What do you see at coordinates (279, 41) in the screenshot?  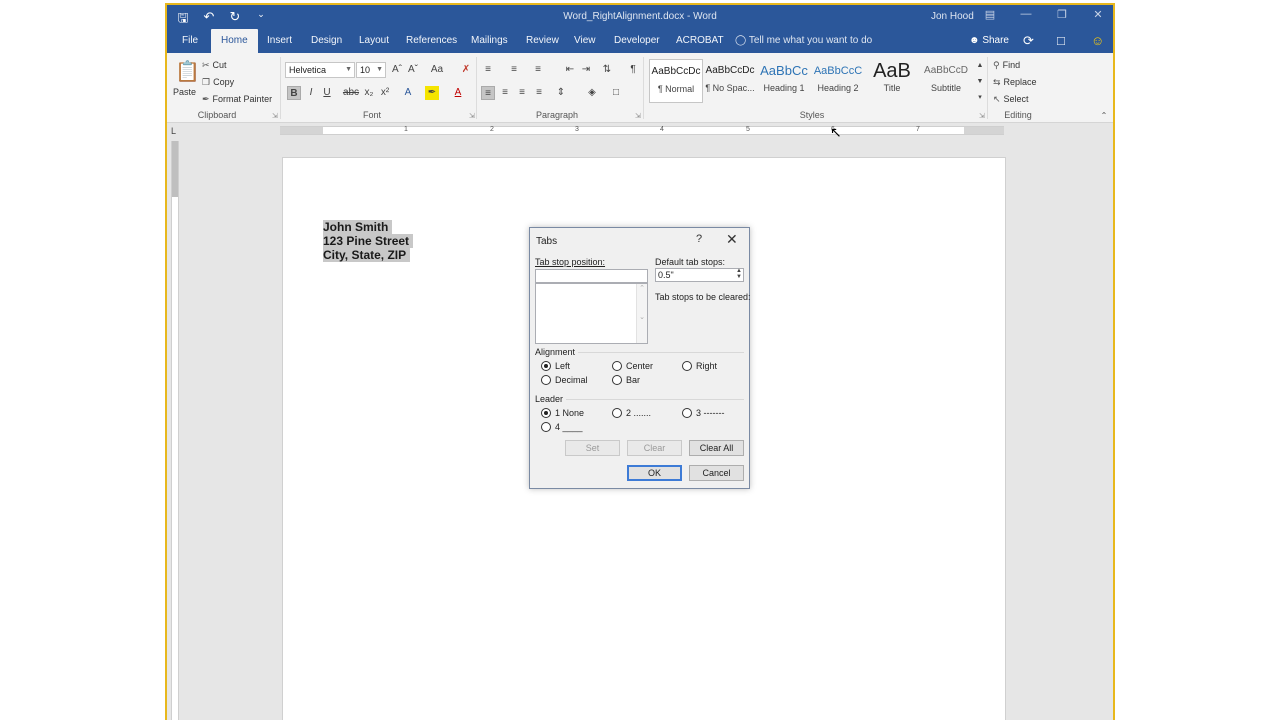 I see `tab-insert: Insert` at bounding box center [279, 41].